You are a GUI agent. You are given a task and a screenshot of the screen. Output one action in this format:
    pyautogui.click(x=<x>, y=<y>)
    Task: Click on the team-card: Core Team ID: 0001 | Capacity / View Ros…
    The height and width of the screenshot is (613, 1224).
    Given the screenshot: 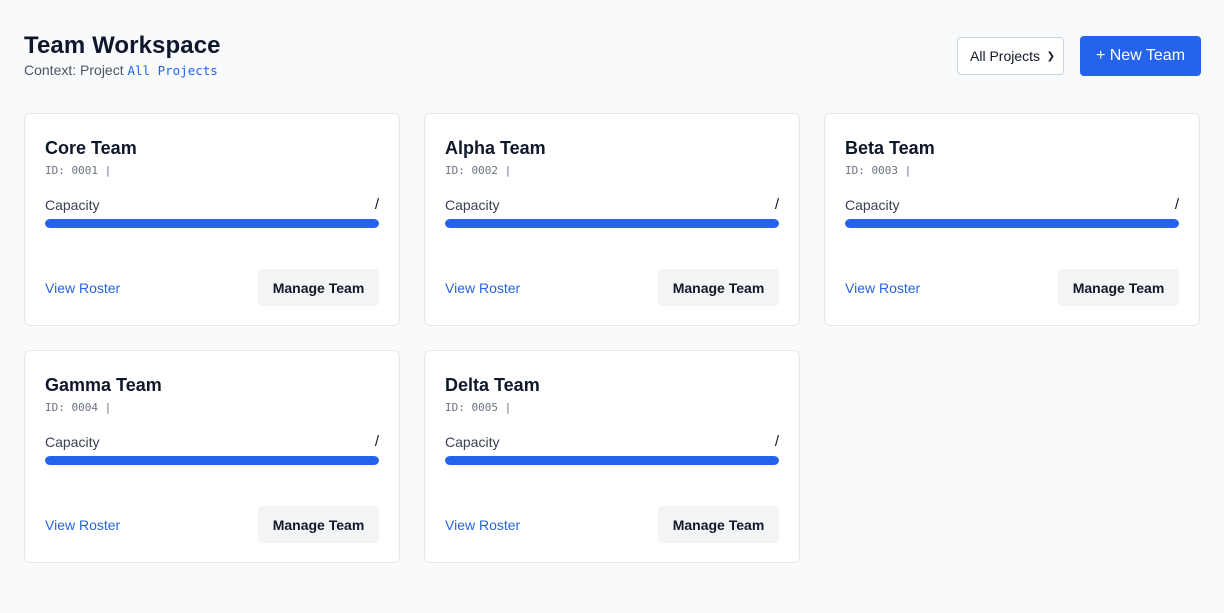 What is the action you would take?
    pyautogui.click(x=212, y=219)
    